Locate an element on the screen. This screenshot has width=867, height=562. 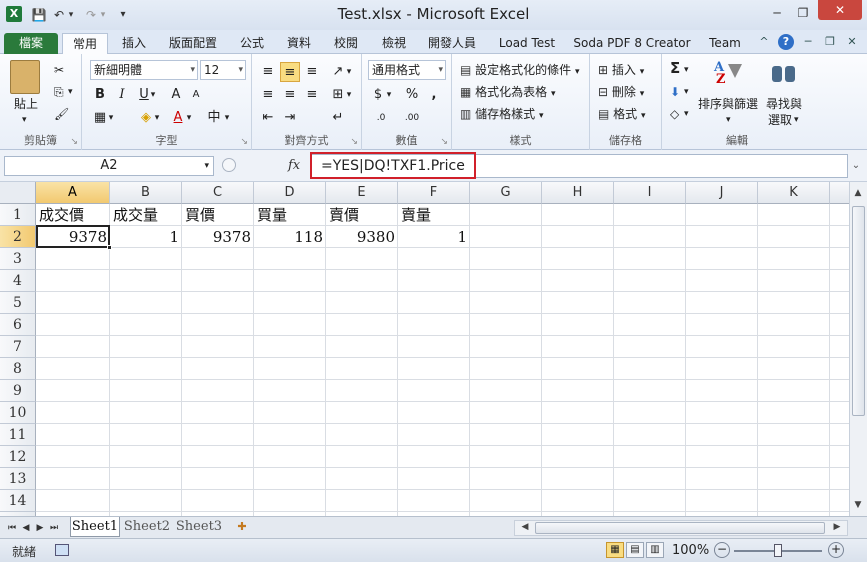
horizontal-scroll-thumb is located at coordinates (680, 528).